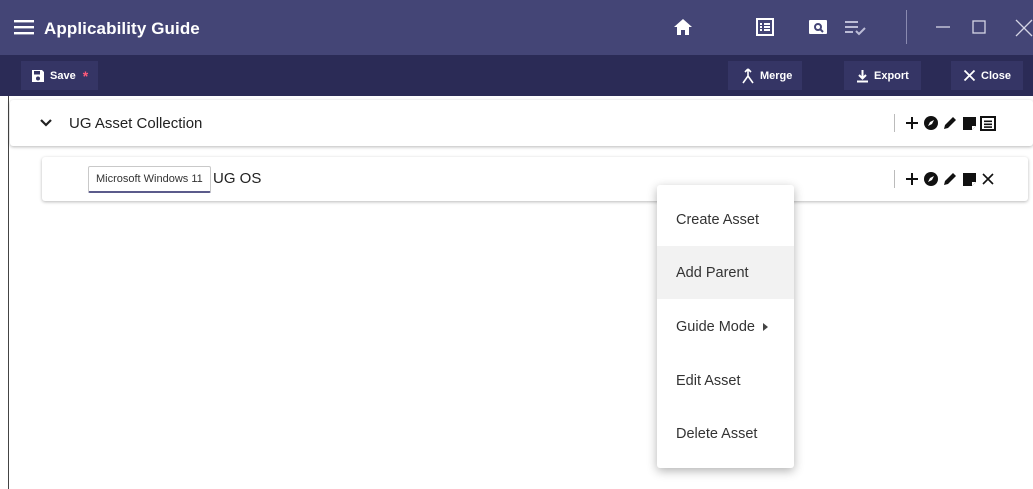 Image resolution: width=1033 pixels, height=489 pixels. I want to click on tree-node-label: UG Asset Collection, so click(136, 123).